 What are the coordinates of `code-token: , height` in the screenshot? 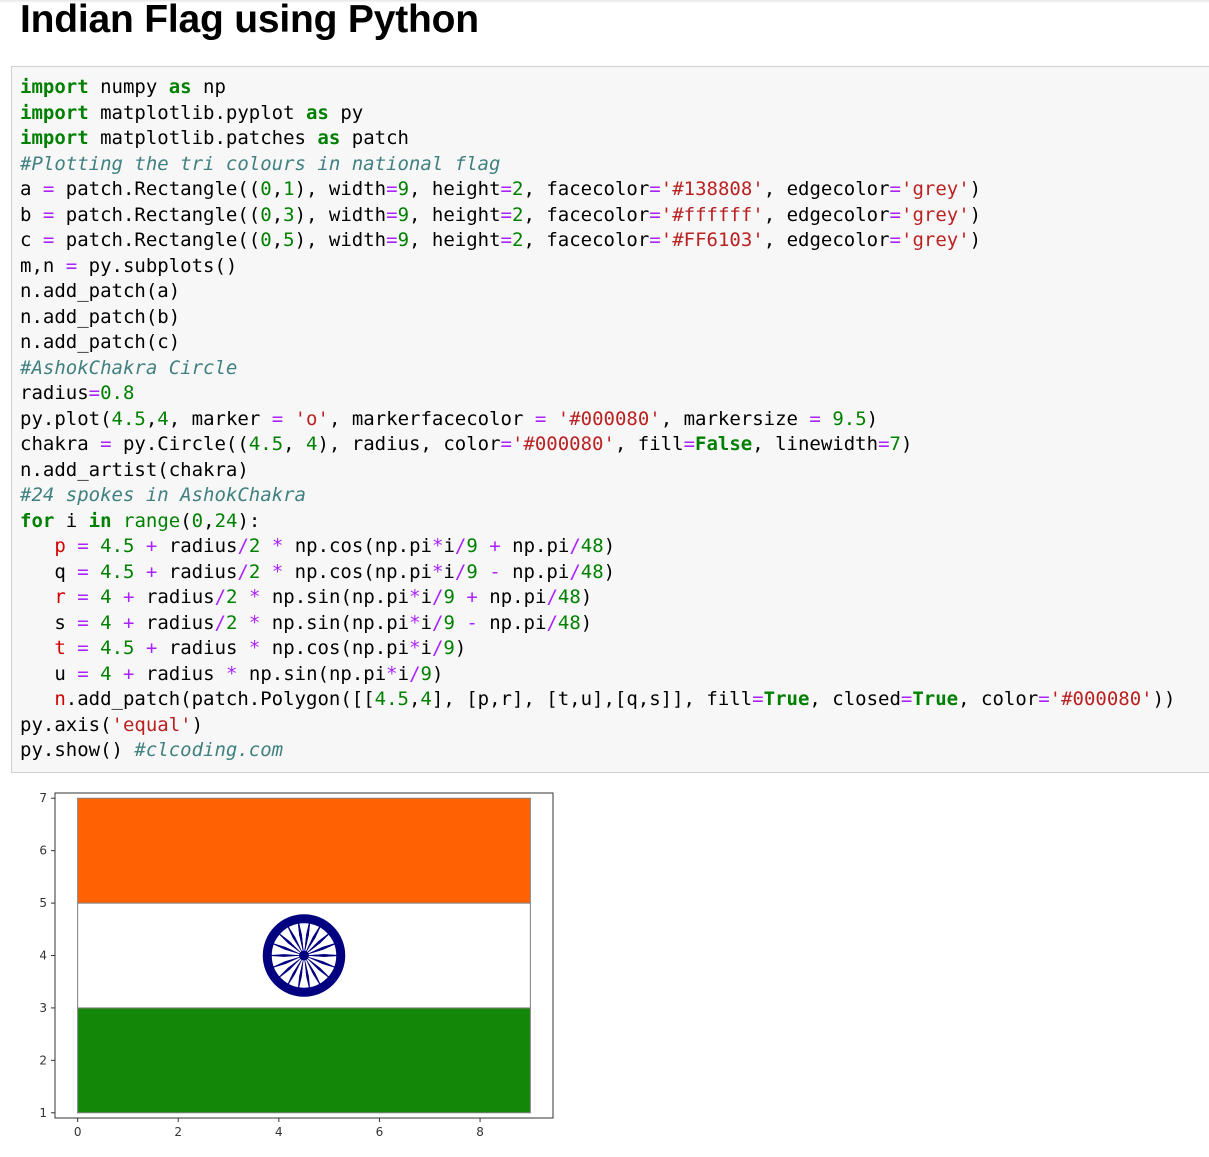 It's located at (455, 214).